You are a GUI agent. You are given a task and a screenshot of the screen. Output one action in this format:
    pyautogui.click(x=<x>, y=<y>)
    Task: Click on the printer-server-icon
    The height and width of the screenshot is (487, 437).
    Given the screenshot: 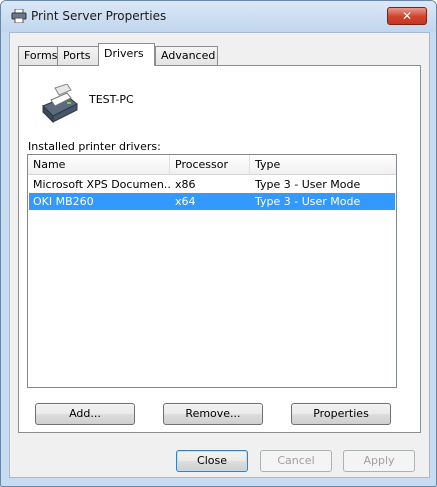 What is the action you would take?
    pyautogui.click(x=60, y=104)
    